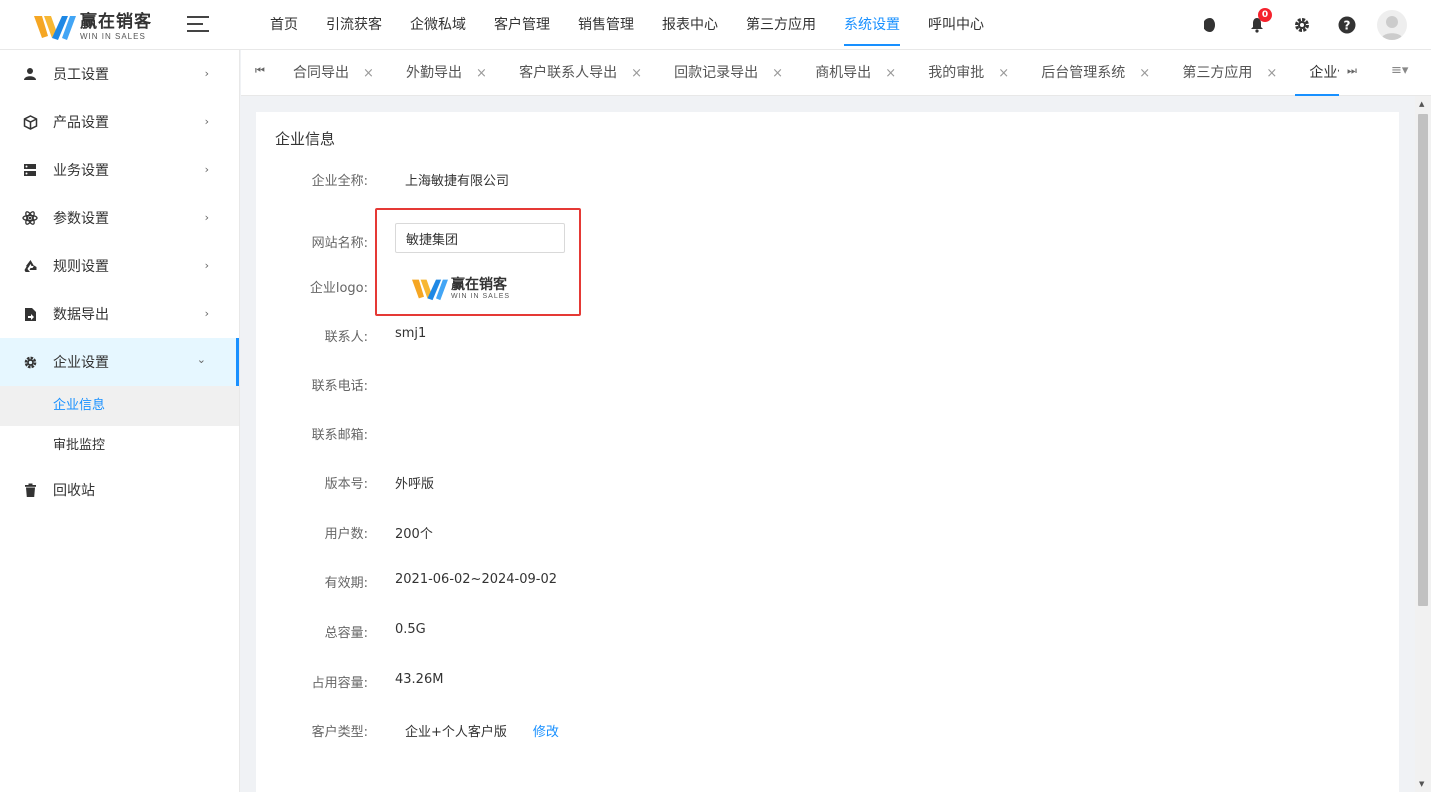  What do you see at coordinates (556, 434) in the screenshot?
I see `field-email: 联系邮箱:` at bounding box center [556, 434].